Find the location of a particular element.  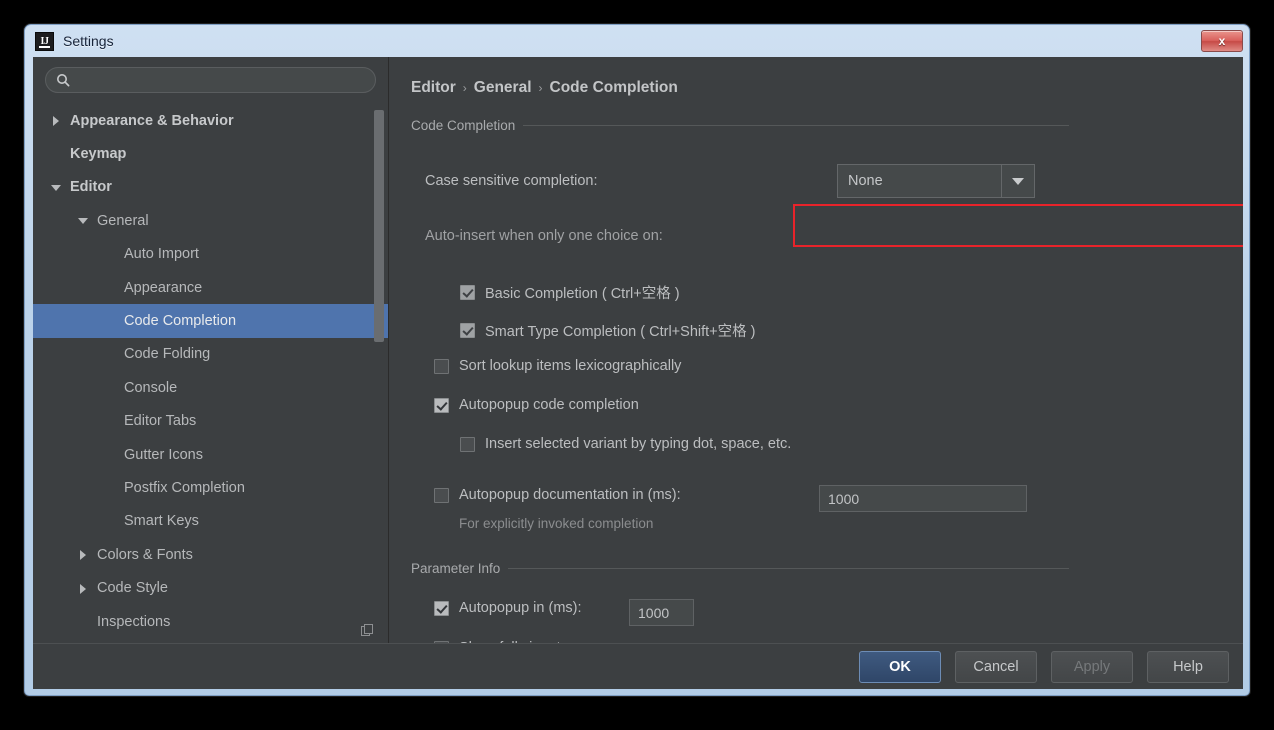

parameter-autopopup-label: Autopopup in (ms): is located at coordinates (520, 608).